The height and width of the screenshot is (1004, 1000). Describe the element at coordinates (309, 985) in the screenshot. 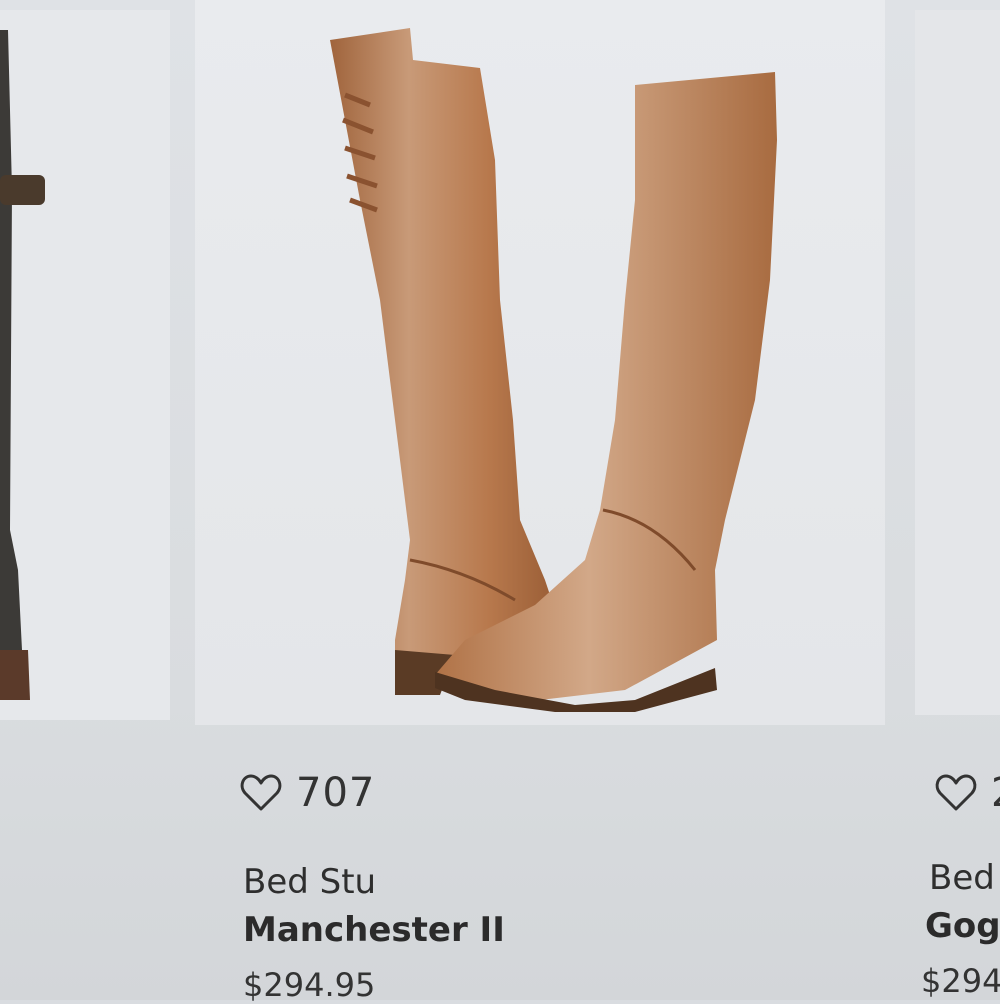

I see `product-price: $294.95` at that location.